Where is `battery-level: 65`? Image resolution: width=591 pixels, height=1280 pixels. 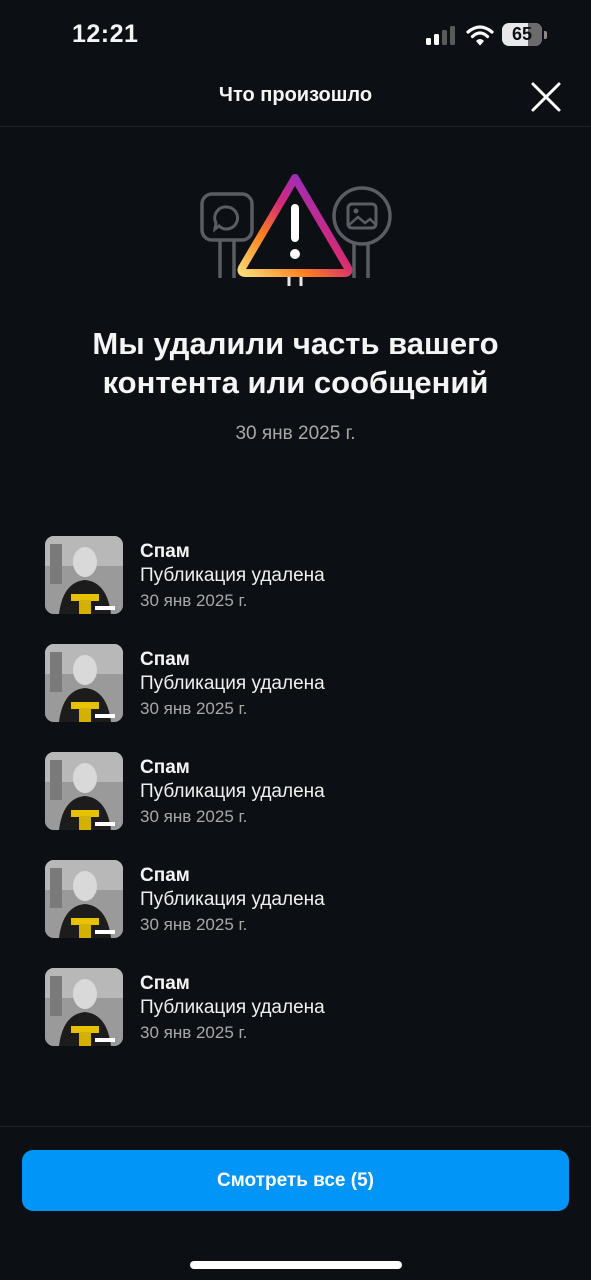 battery-level: 65 is located at coordinates (522, 34).